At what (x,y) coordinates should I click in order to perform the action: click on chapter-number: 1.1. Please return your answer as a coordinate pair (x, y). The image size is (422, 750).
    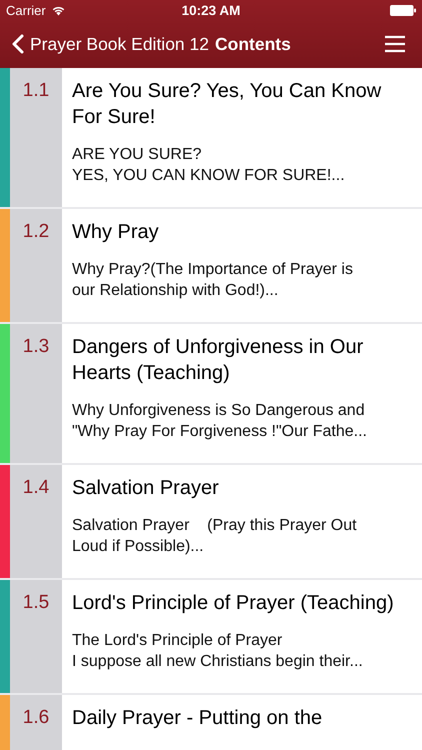
    Looking at the image, I should click on (36, 91).